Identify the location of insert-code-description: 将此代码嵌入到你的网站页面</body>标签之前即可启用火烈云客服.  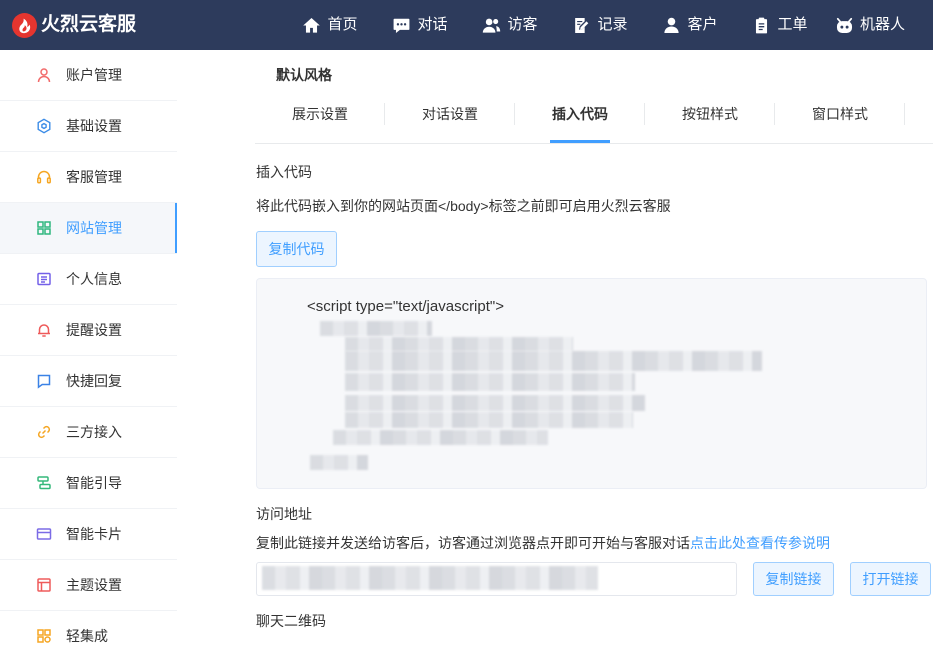
(463, 206).